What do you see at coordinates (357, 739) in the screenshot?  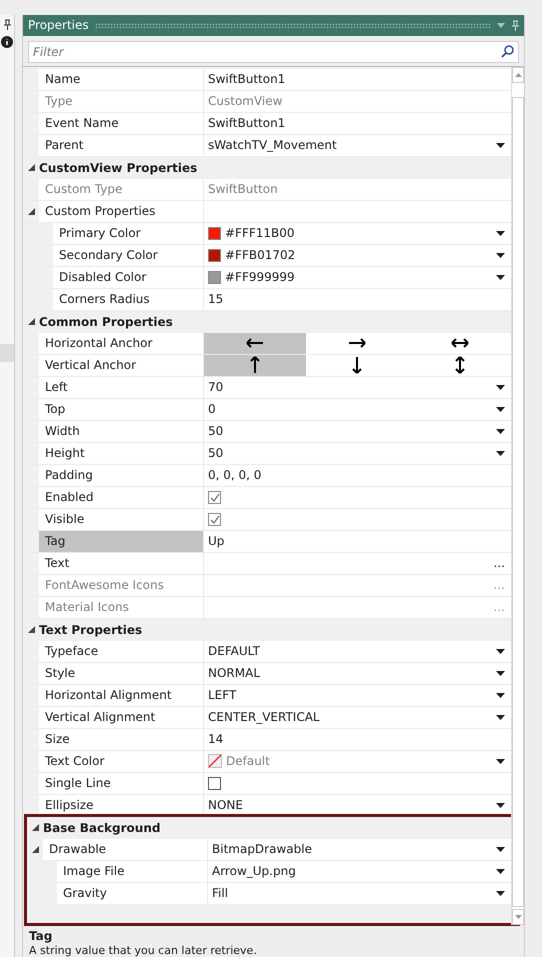 I see `property-value: 14` at bounding box center [357, 739].